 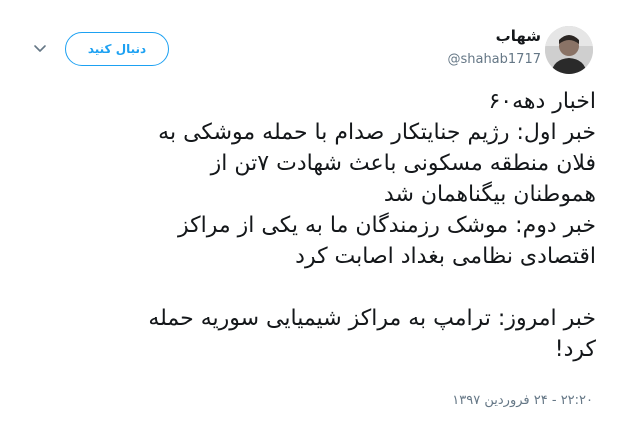 I want to click on author-name: شهاب, so click(x=518, y=36).